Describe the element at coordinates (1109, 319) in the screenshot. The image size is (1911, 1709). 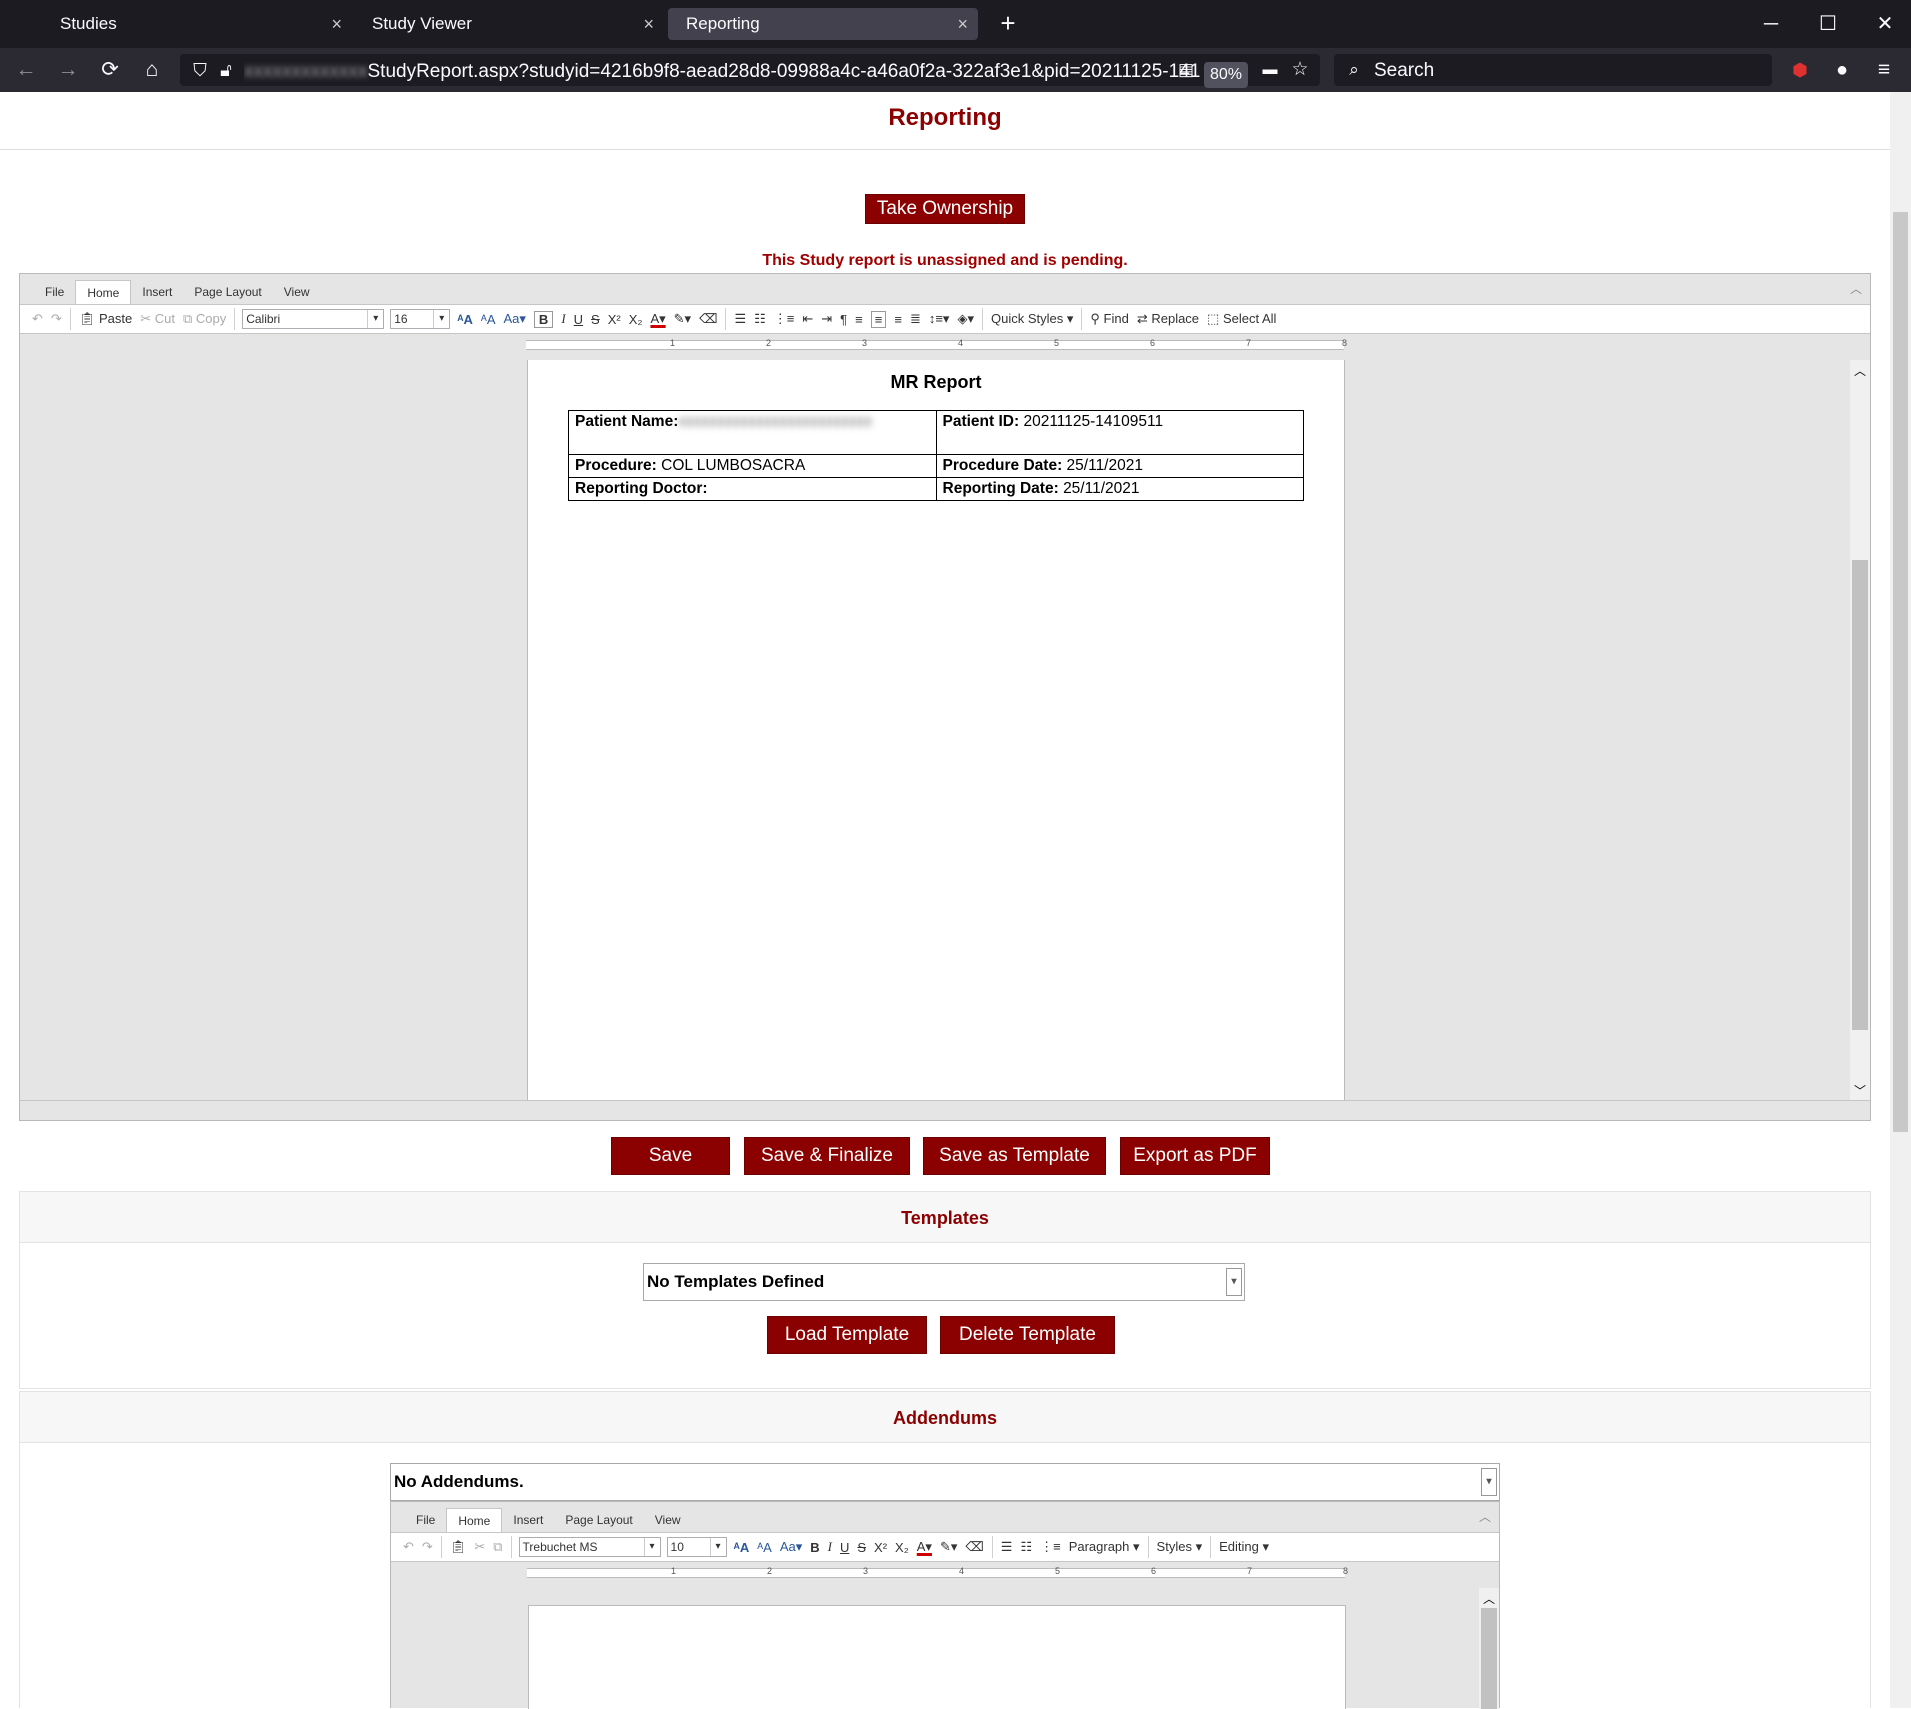
I see `find-button: ⚲ Find` at that location.